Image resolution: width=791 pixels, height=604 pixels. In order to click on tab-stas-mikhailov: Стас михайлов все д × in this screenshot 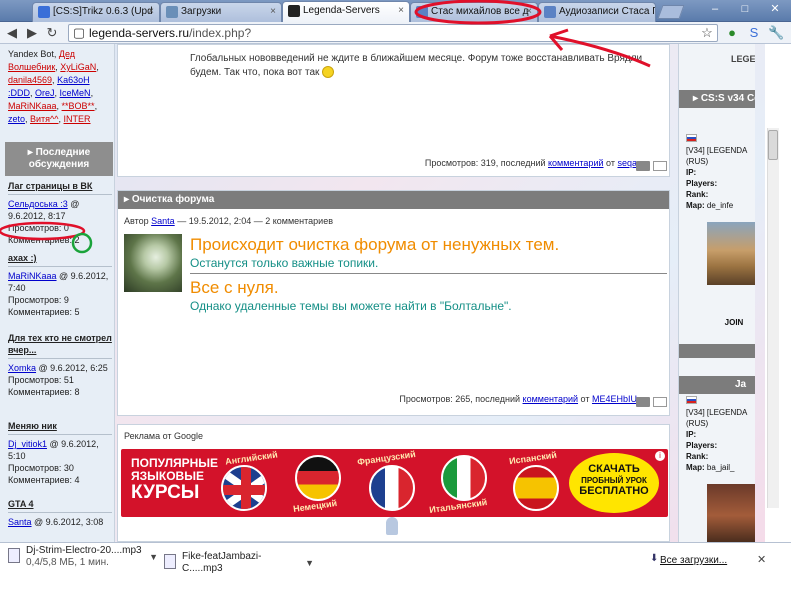, I will do `click(474, 12)`.